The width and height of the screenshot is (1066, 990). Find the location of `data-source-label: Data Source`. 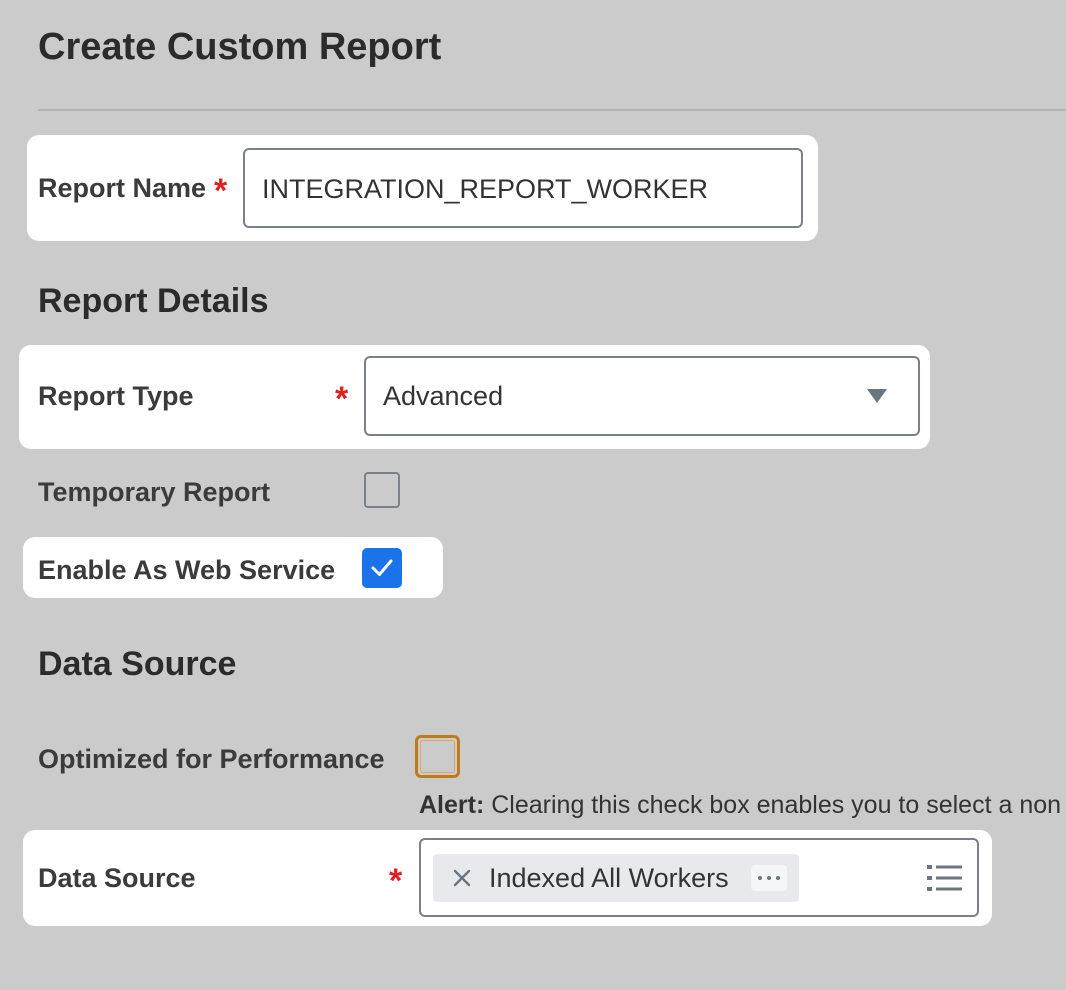

data-source-label: Data Source is located at coordinates (117, 878).